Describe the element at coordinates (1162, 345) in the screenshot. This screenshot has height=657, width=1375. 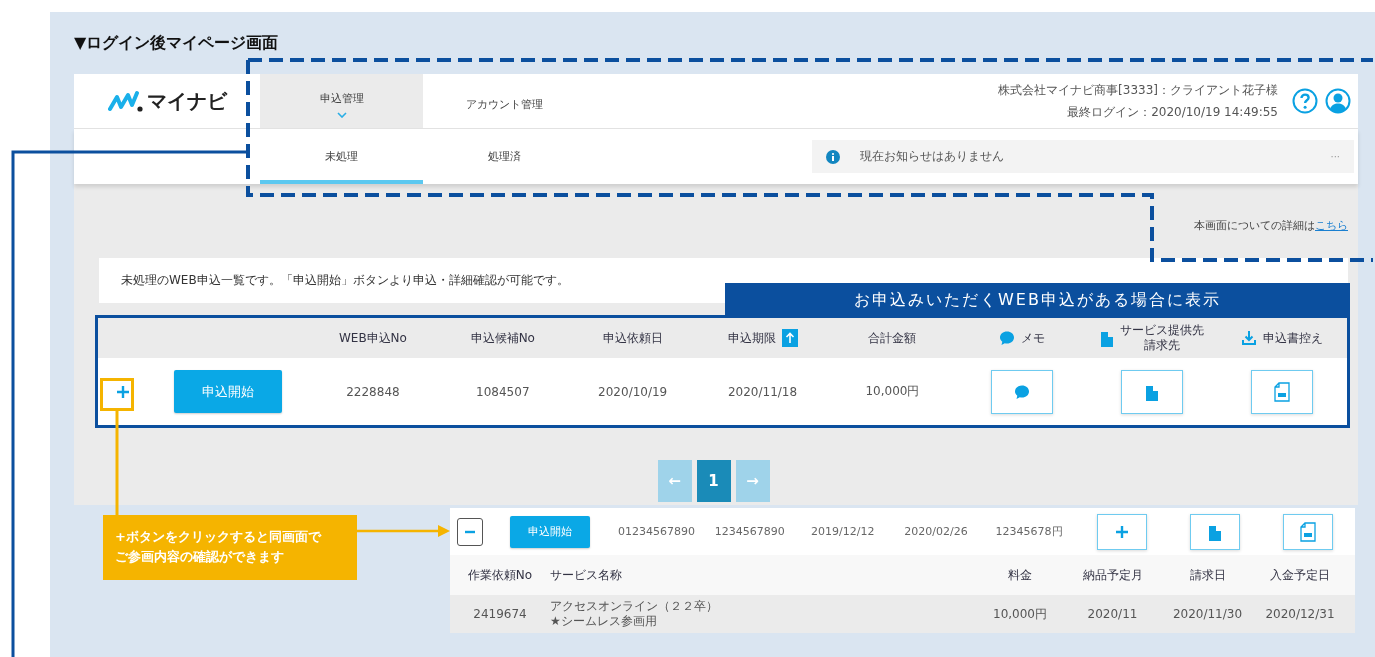
I see `column-header: 請求先` at that location.